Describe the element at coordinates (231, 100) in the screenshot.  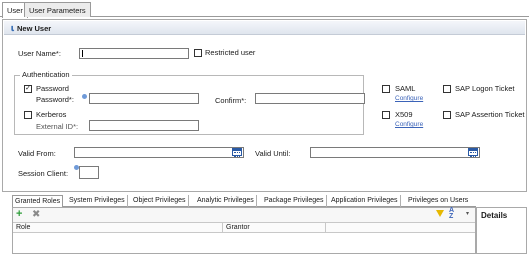
I see `confirm-label: Confirm*:` at that location.